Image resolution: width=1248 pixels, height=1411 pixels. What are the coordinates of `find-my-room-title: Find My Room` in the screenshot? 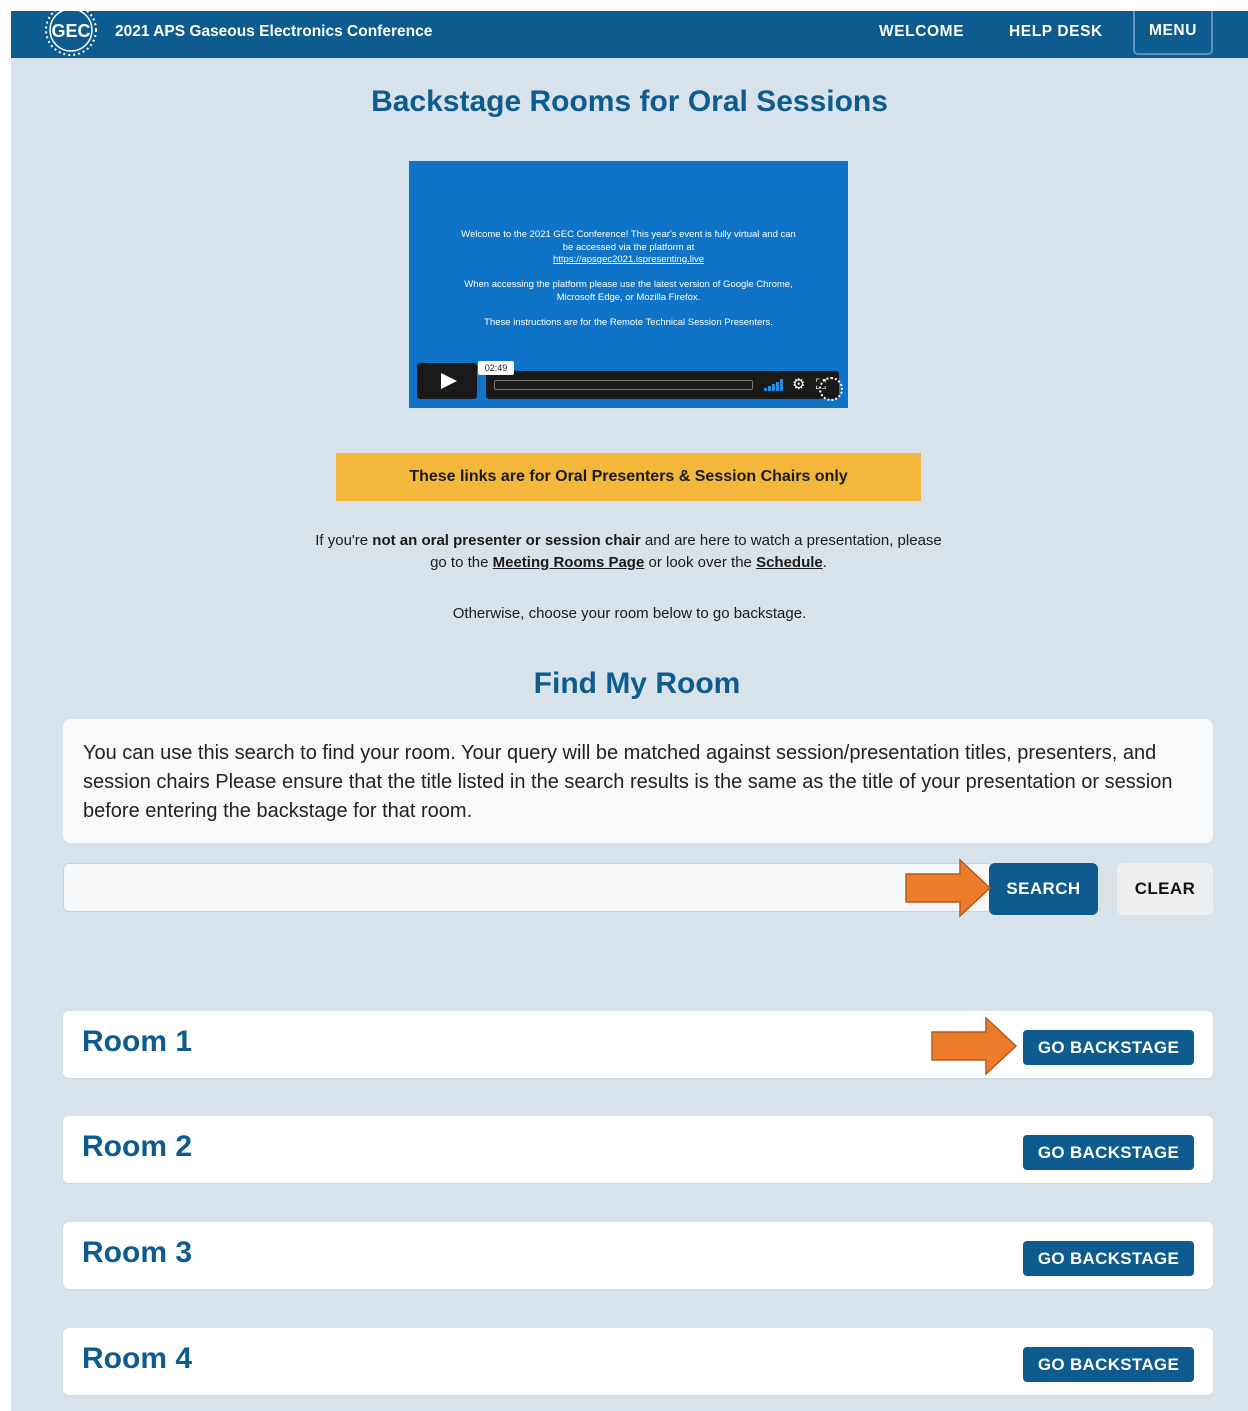 It's located at (637, 683).